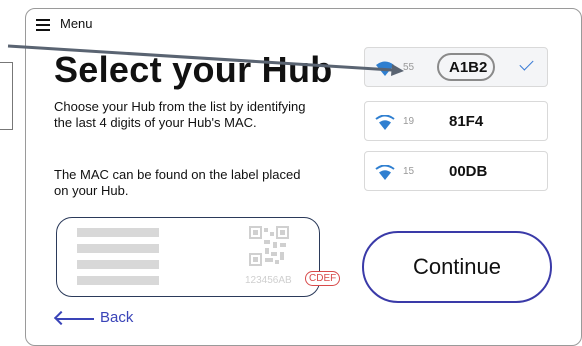 Image resolution: width=582 pixels, height=346 pixels. I want to click on hub-name: A1B2, so click(468, 67).